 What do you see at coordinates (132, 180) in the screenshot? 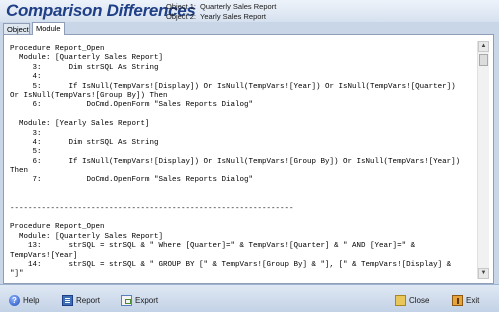
I see `code-line: 7: DoCmd.OpenForm "Sales Reports Dialog"` at bounding box center [132, 180].